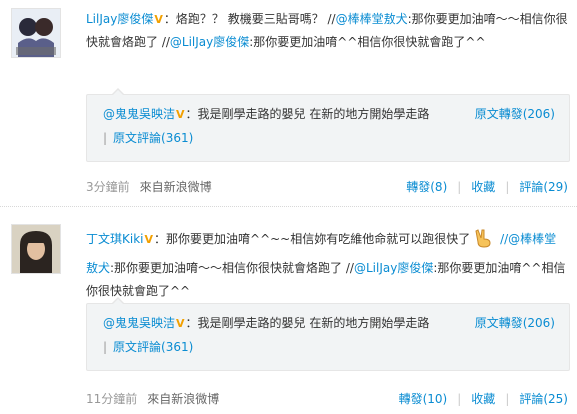  I want to click on author-link: 丁文琪Kiki, so click(115, 239).